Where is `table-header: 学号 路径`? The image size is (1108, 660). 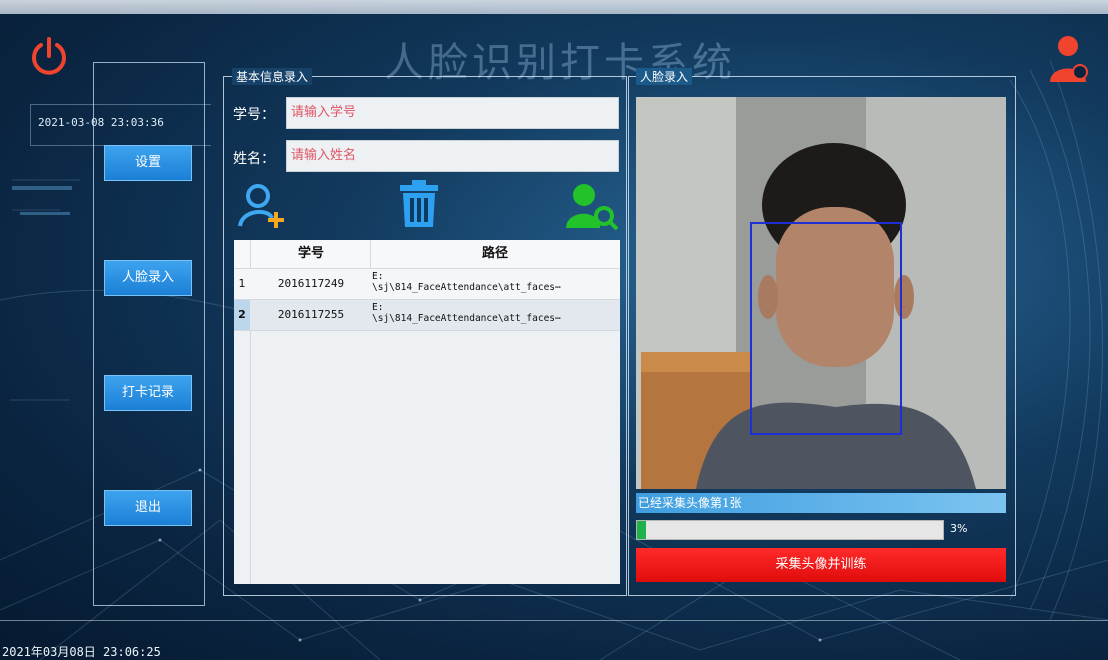
table-header: 学号 路径 is located at coordinates (427, 254).